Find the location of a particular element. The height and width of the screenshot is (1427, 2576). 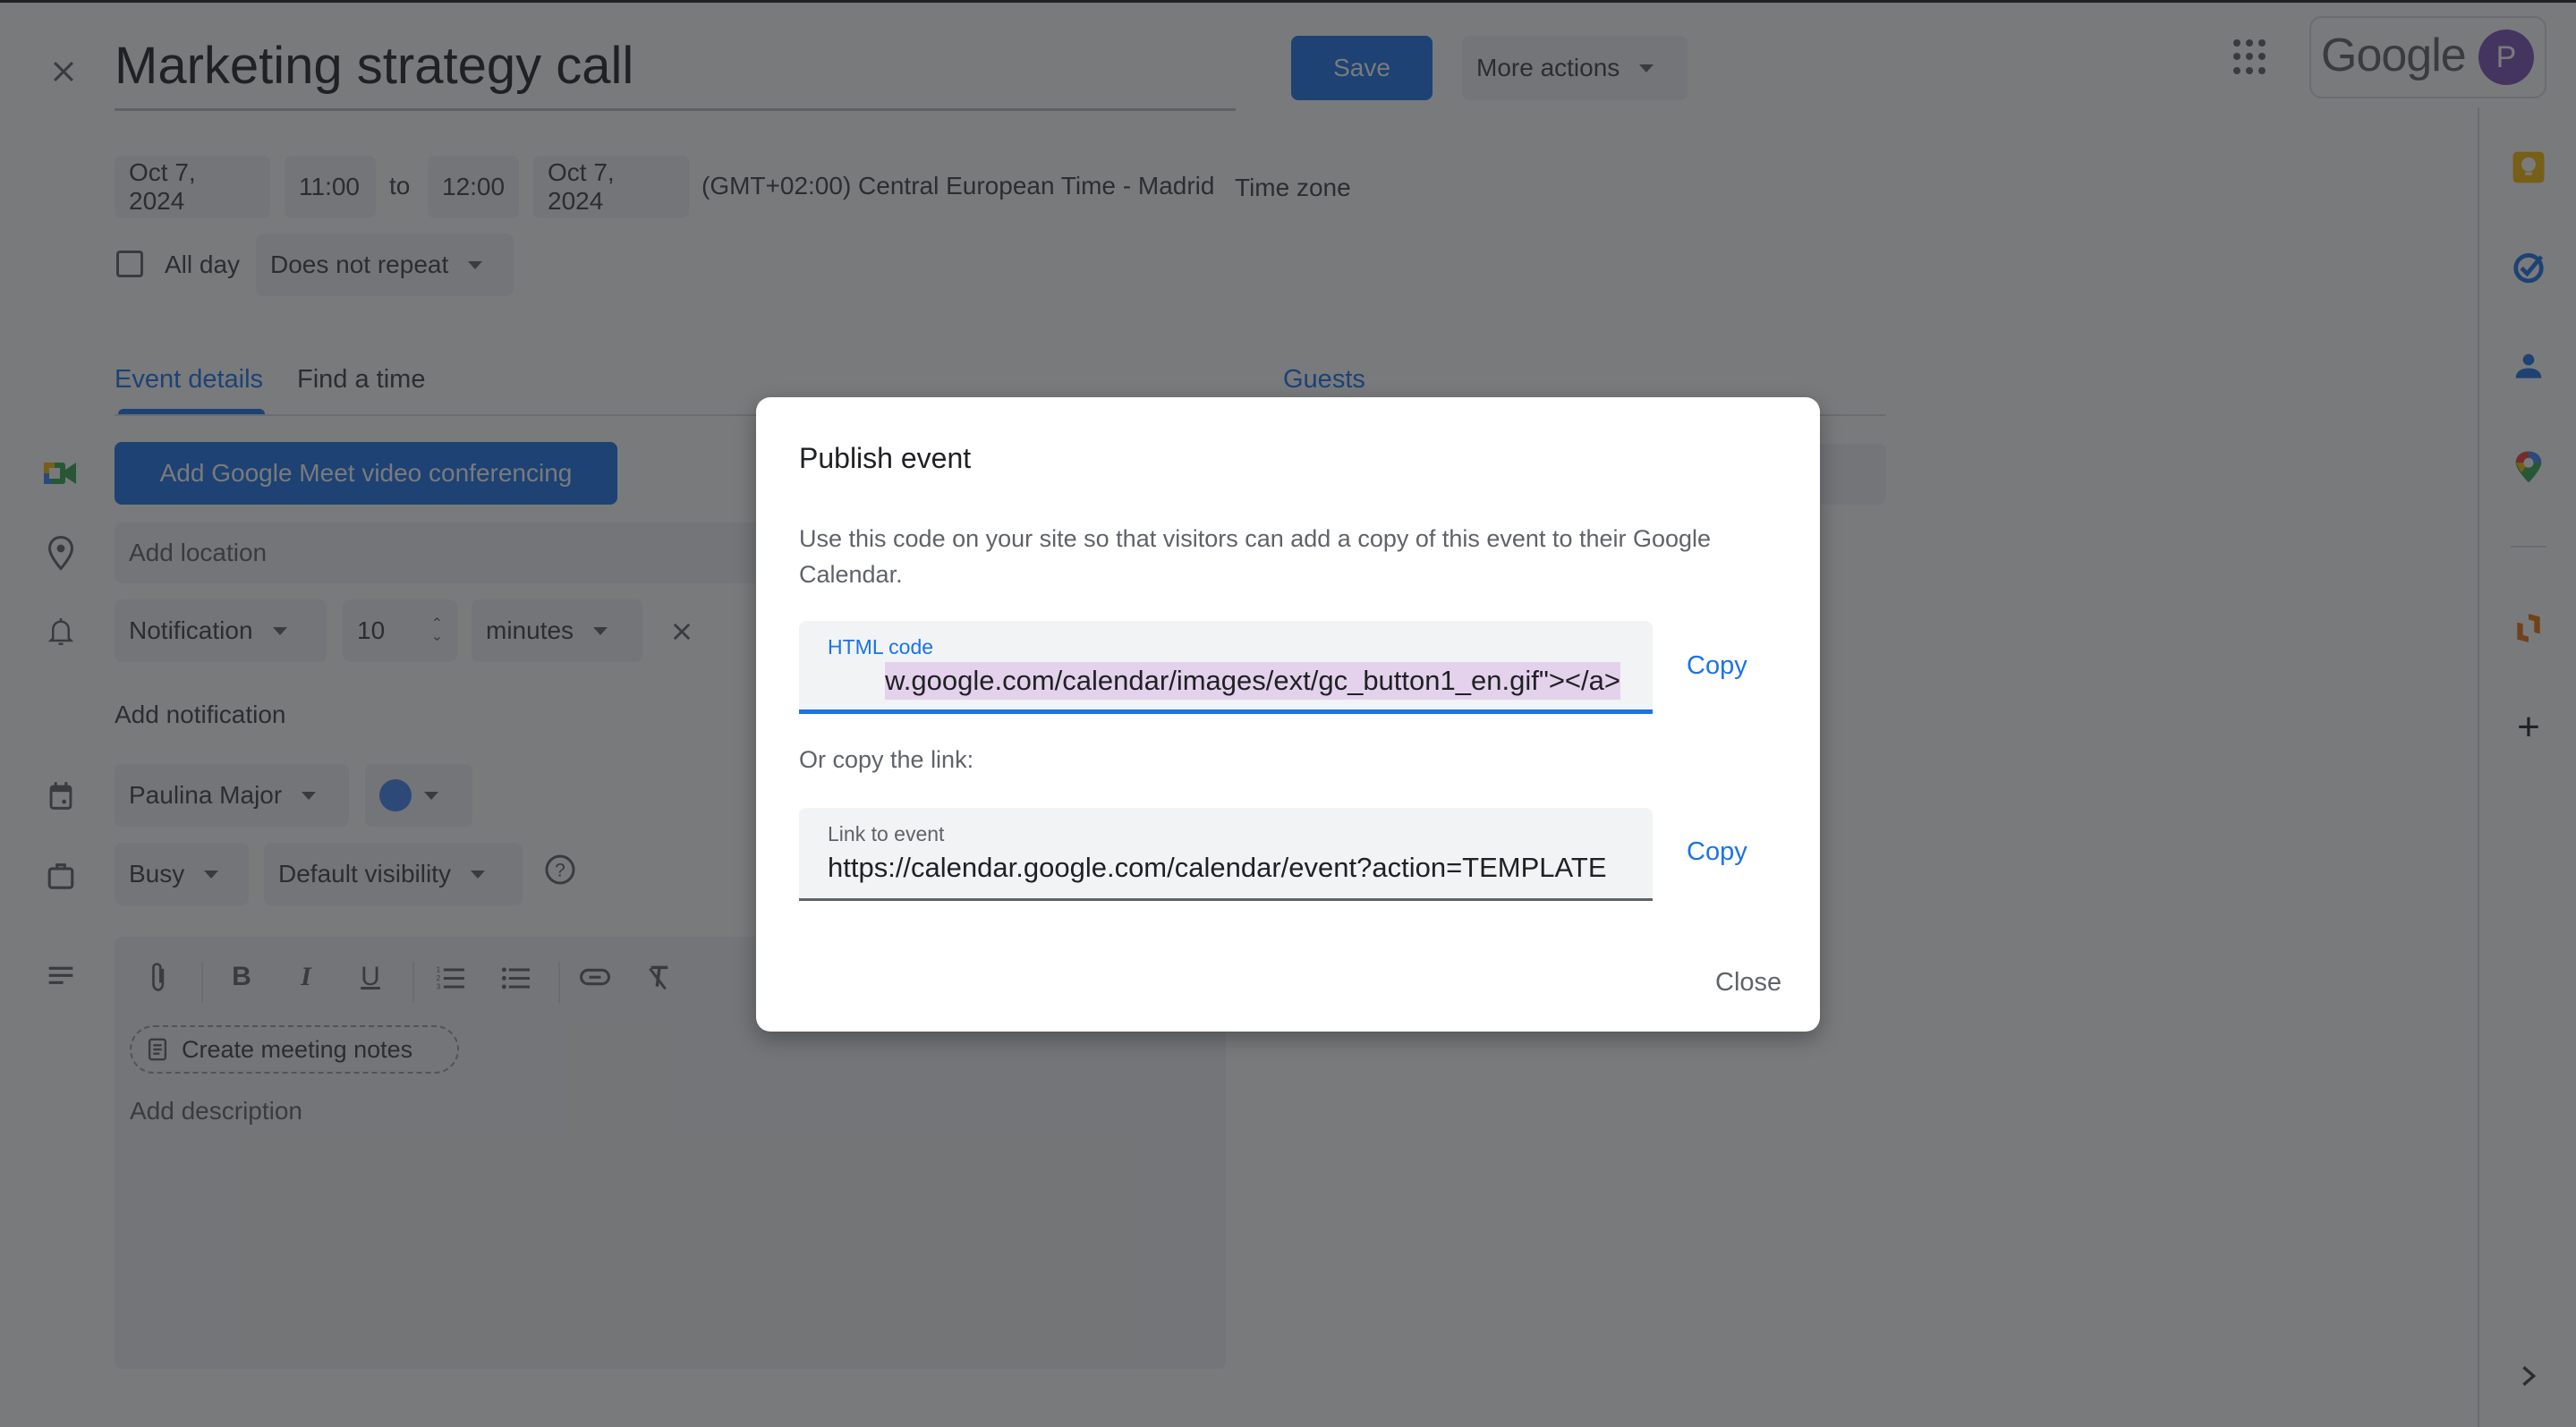

close-dialog-button: Close is located at coordinates (1748, 983).